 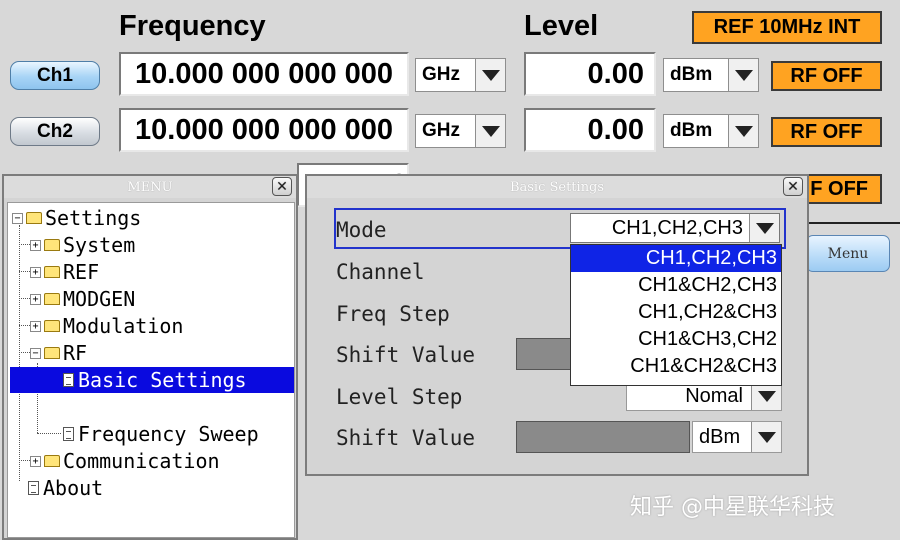 I want to click on tree-item-frequency-sweep: Frequency Sweep, so click(x=161, y=434).